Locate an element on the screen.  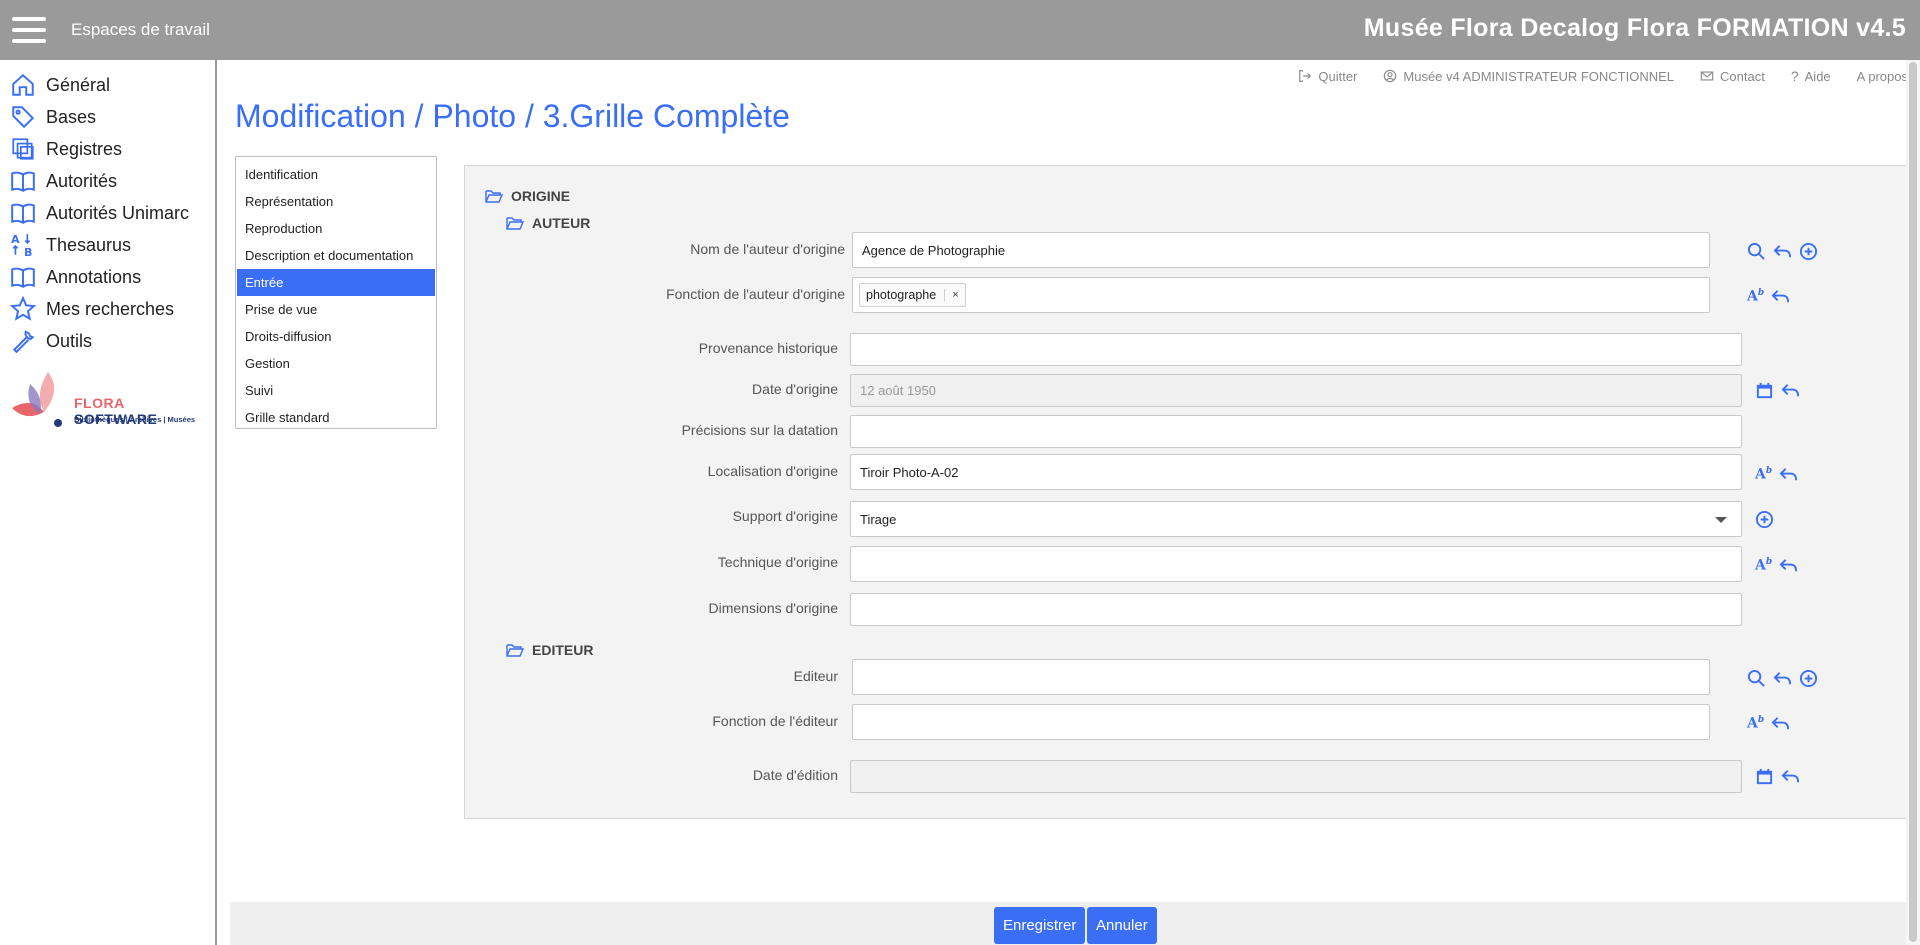
dimensions-field is located at coordinates (1296, 609).